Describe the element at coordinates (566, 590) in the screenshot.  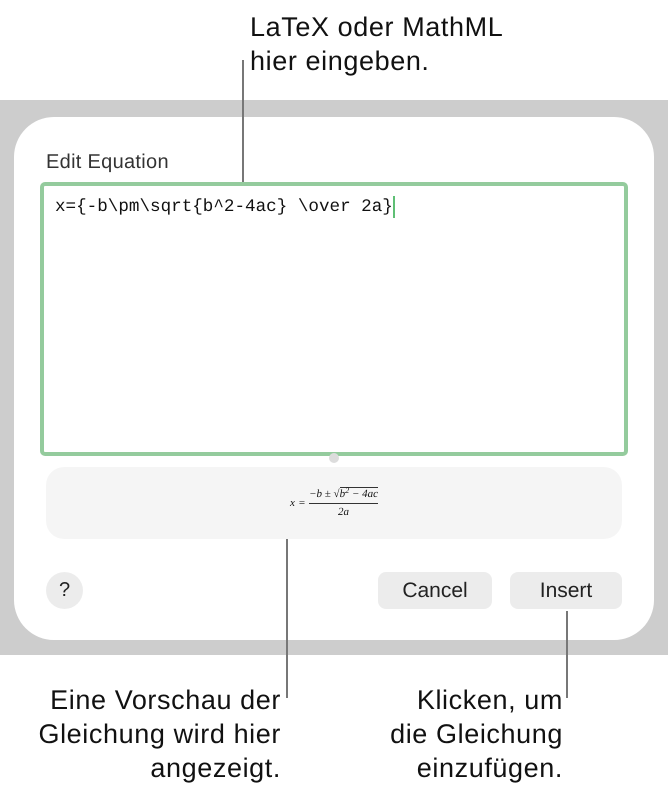
I see `insert-button: Insert` at that location.